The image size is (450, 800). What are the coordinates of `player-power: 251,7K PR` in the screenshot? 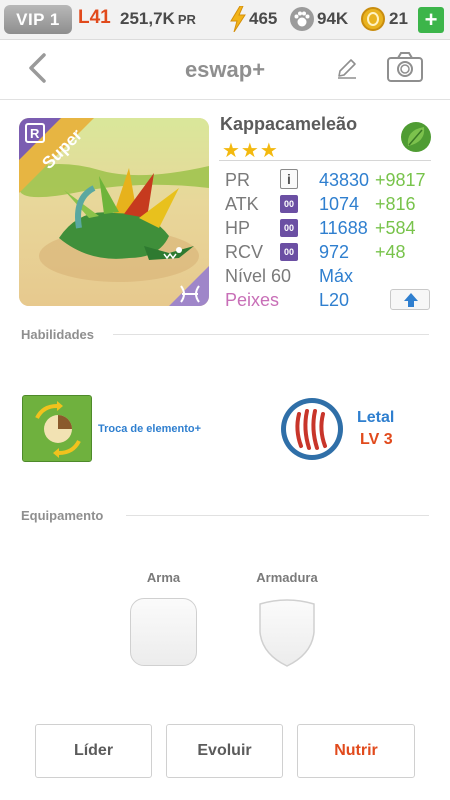 It's located at (158, 19).